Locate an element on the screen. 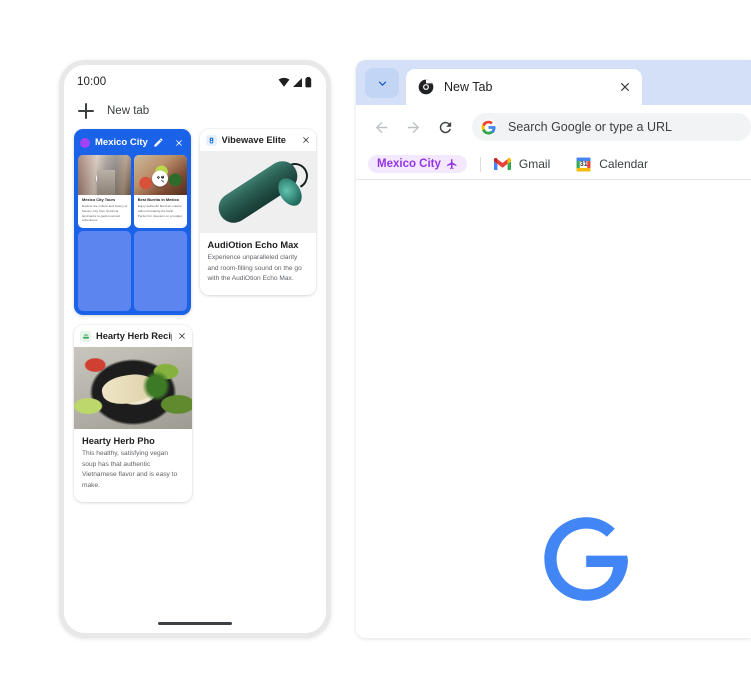 The image size is (751, 700). bookmark-item-calendar: 31 Calendar is located at coordinates (612, 164).